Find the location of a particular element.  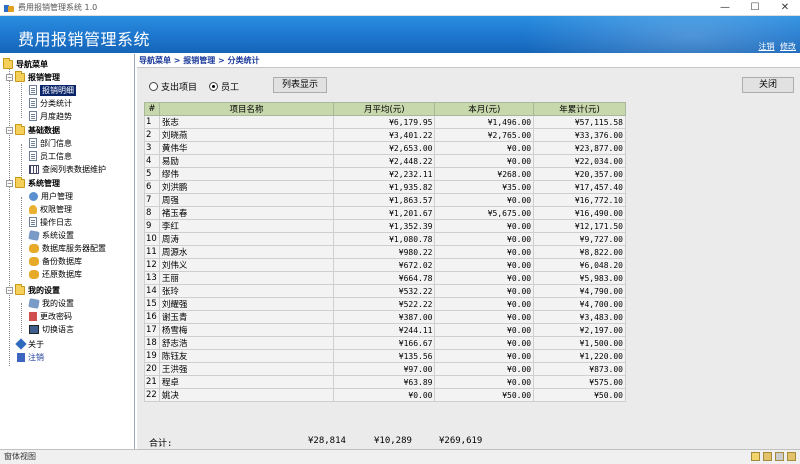

col-header-this-month: 本月(元) is located at coordinates (484, 109).